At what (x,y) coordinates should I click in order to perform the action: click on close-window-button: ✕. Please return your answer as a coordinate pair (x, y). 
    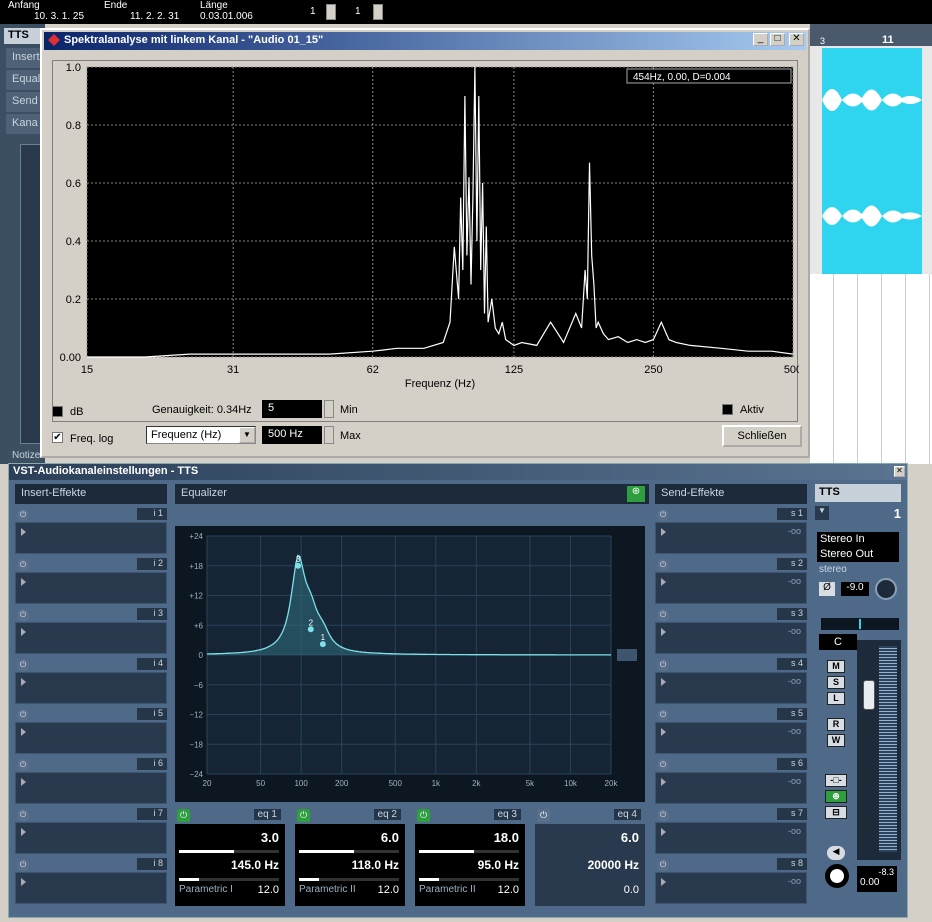
    Looking at the image, I should click on (796, 39).